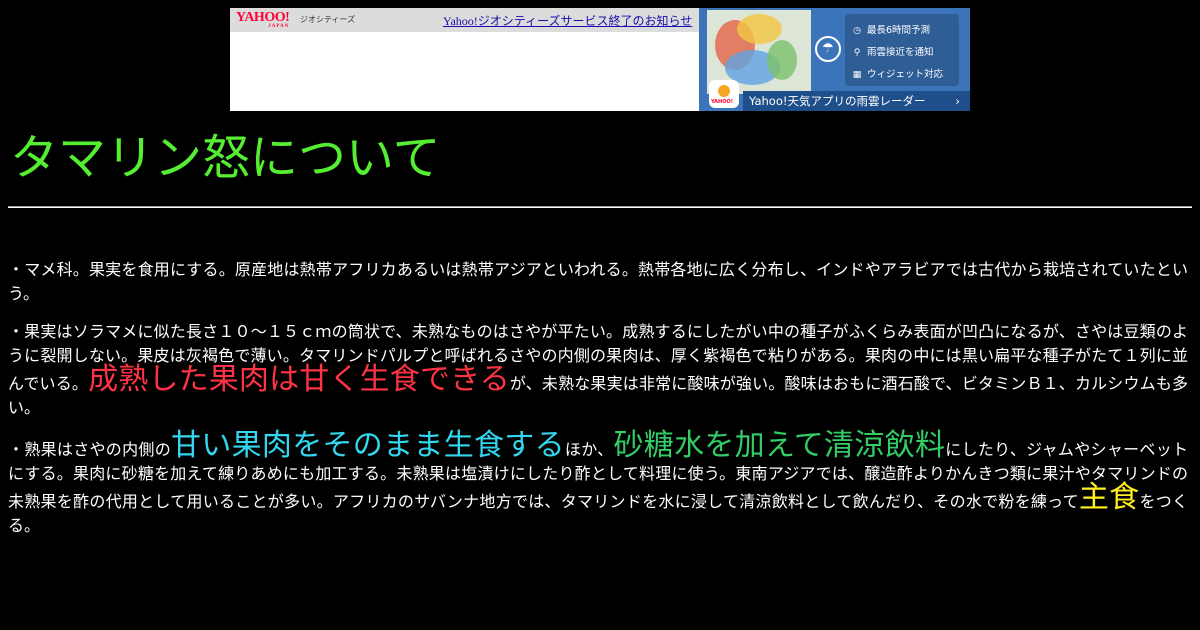  I want to click on feature-item: ⚲ 雨雲接近を通知, so click(892, 51).